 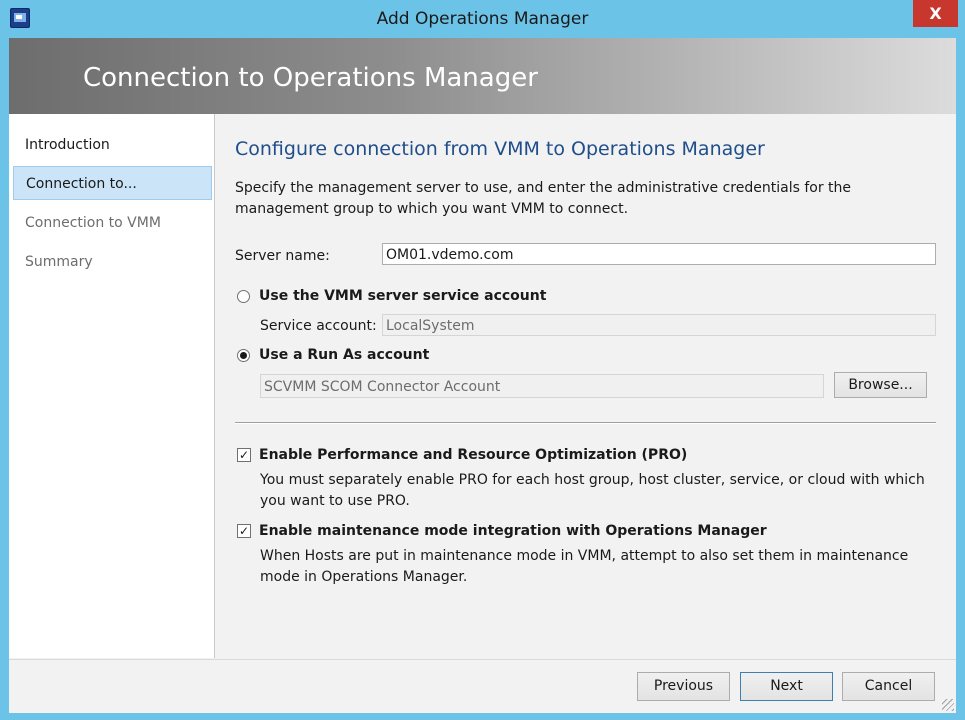 I want to click on previous-button: Previous, so click(x=683, y=686).